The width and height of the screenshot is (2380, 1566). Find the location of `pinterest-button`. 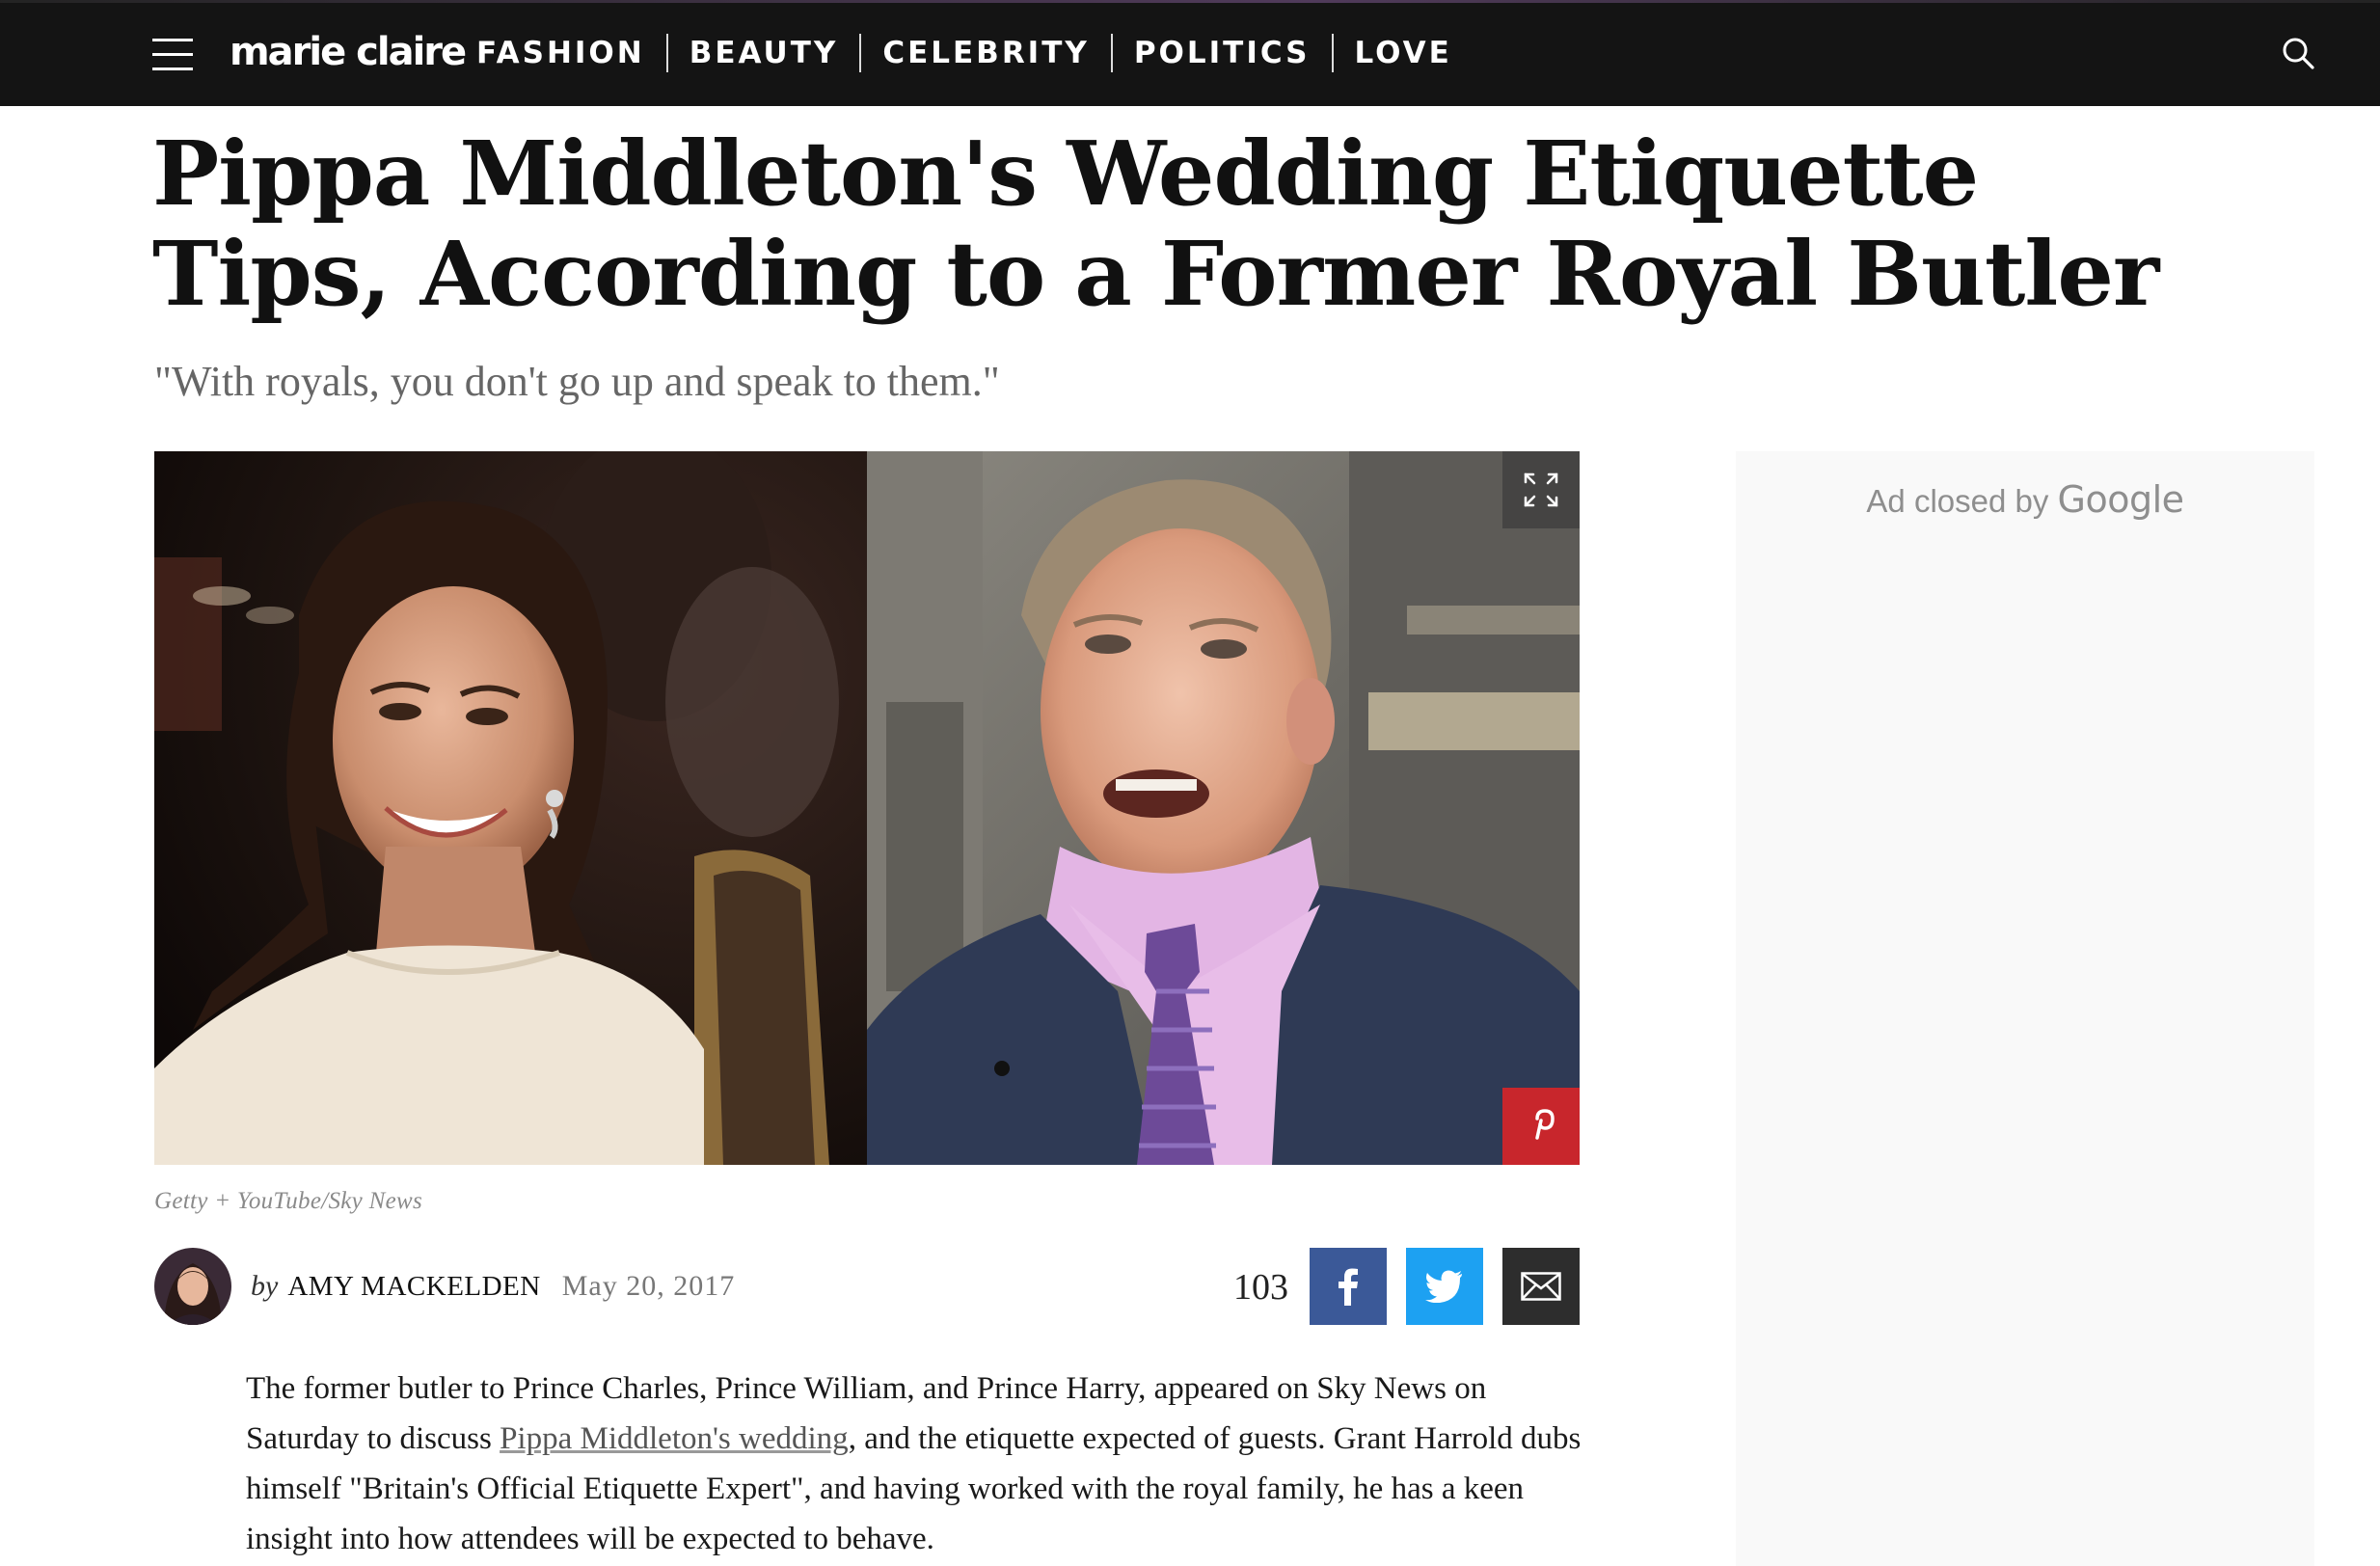

pinterest-button is located at coordinates (1541, 1126).